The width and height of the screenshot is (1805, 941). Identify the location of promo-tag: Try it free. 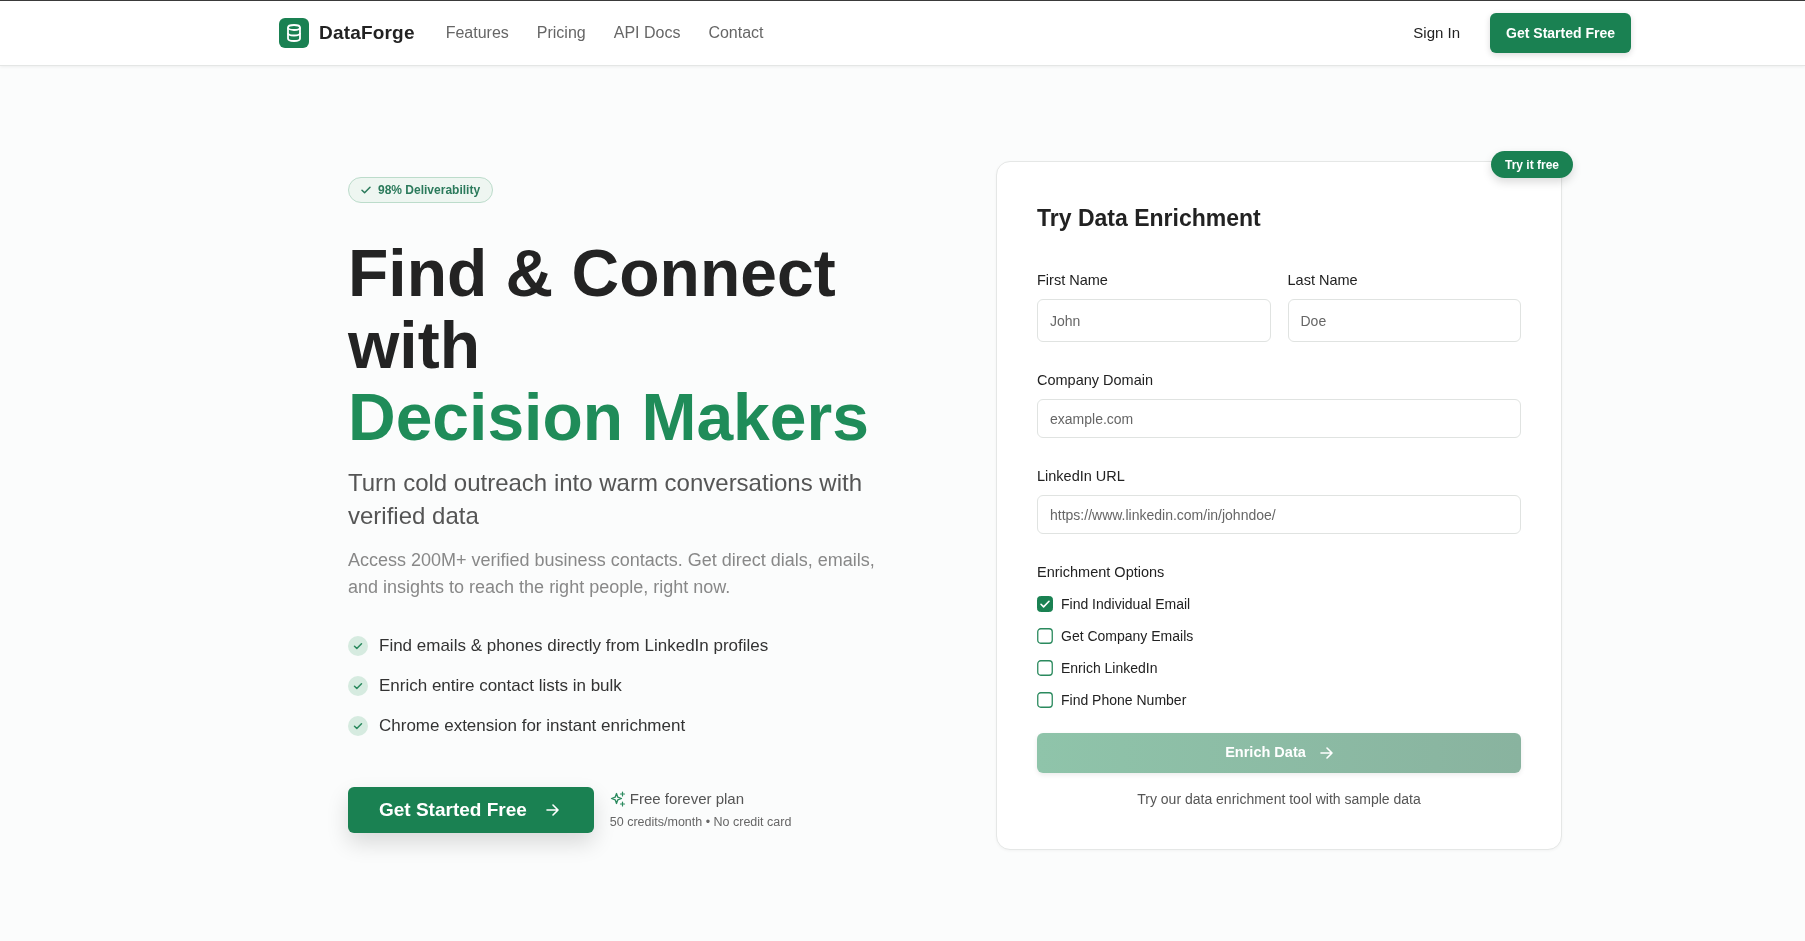
(1531, 164).